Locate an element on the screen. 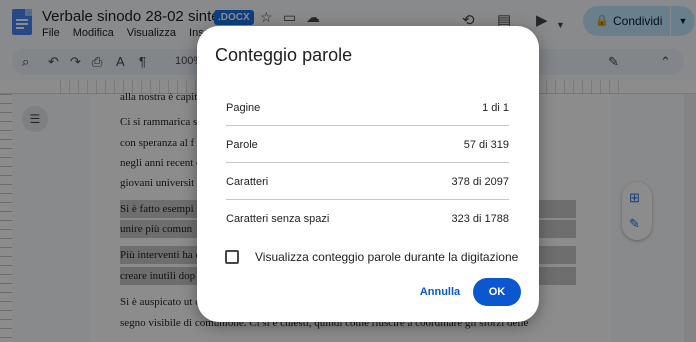  stat-row-pages: Pagine 1 di 1 is located at coordinates (367, 107).